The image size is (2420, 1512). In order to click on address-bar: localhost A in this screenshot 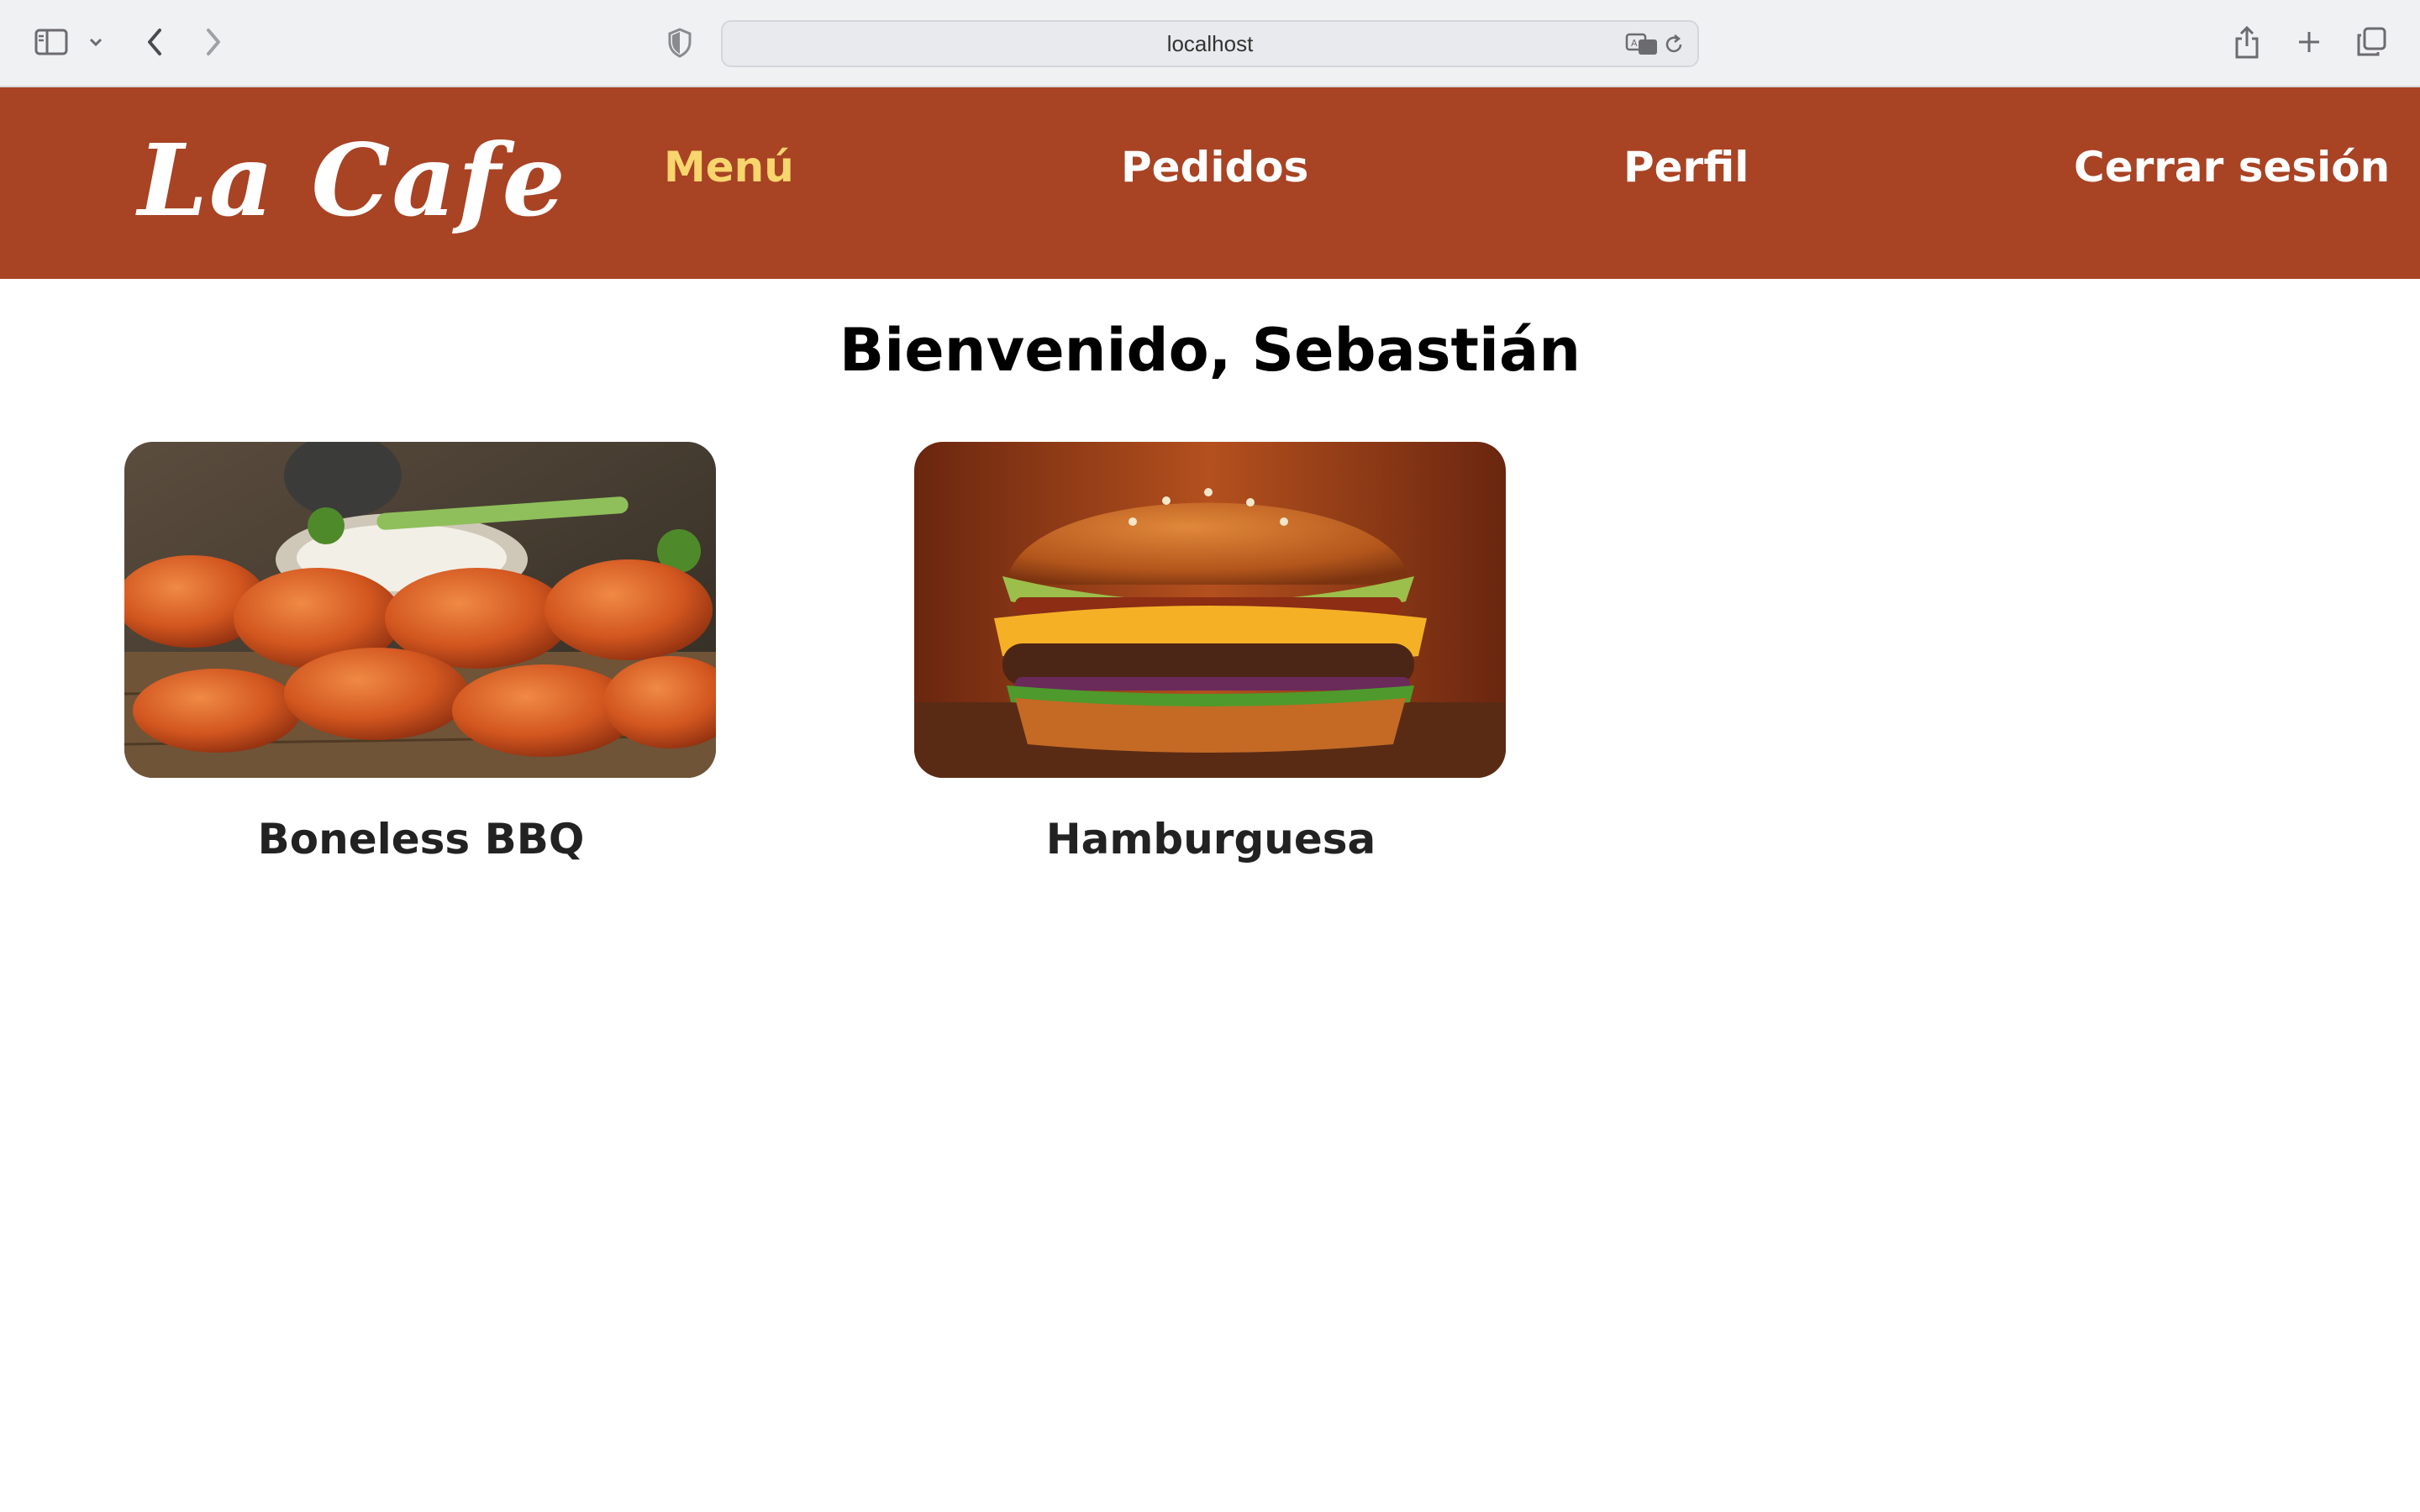, I will do `click(1210, 43)`.